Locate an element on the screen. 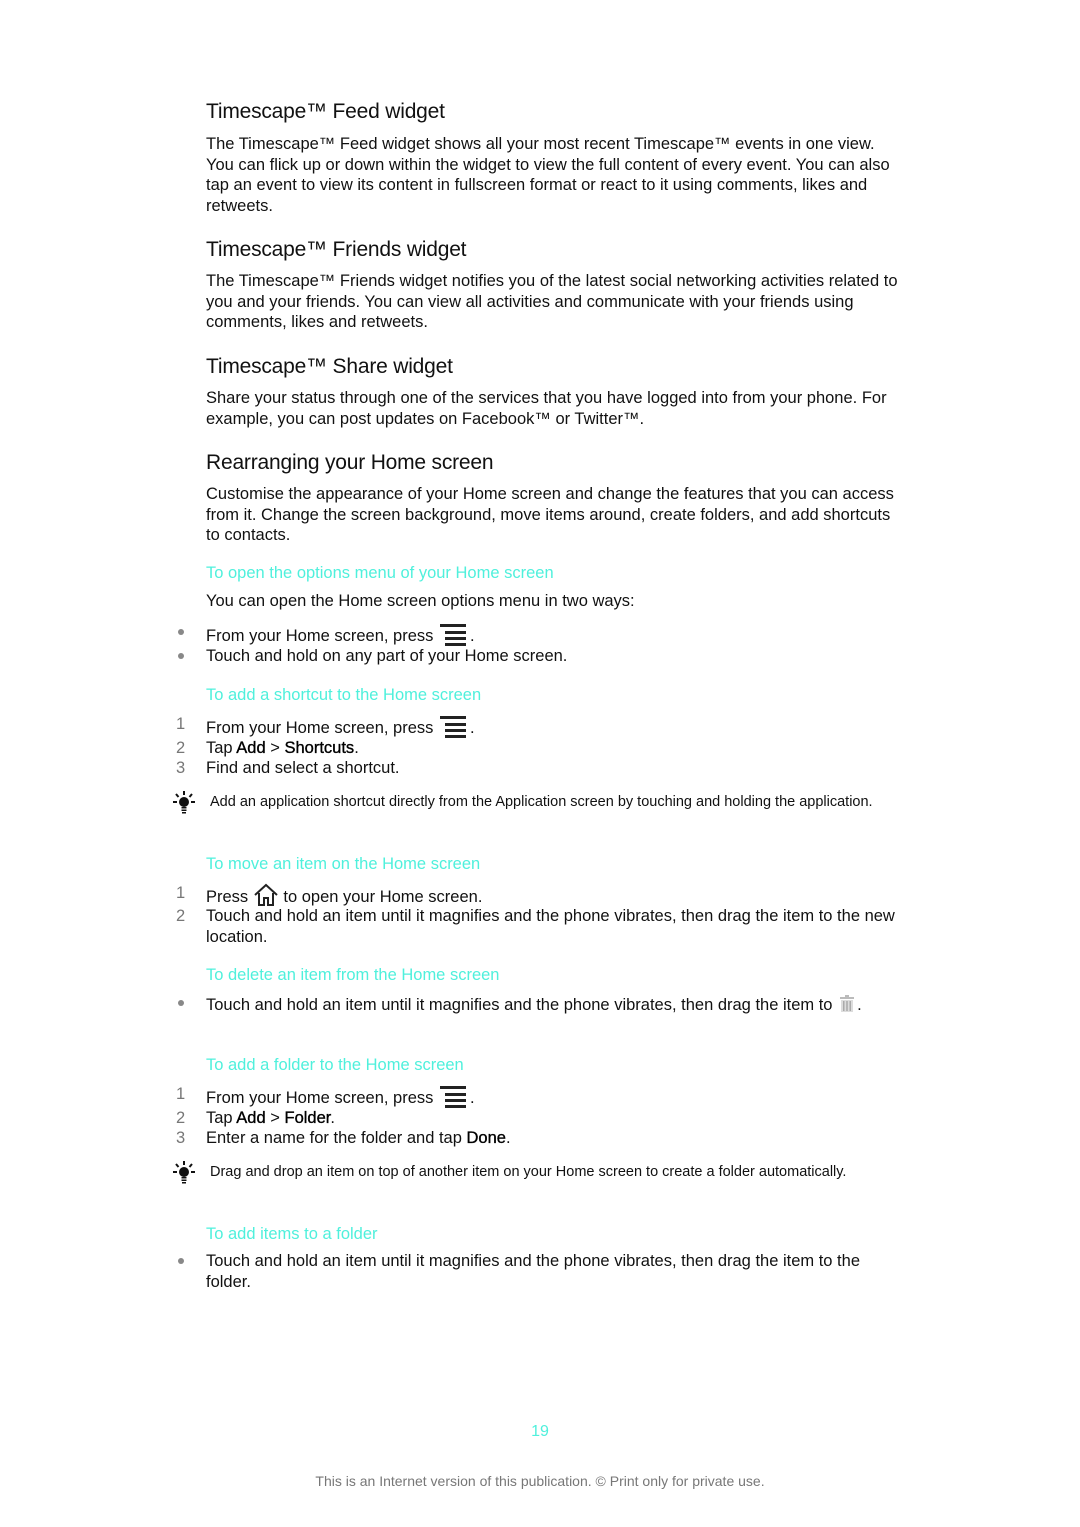 This screenshot has width=1080, height=1527. heading-share-widget: Timescape™ Share widget is located at coordinates (329, 366).